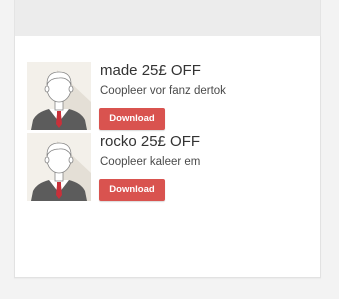  Describe the element at coordinates (163, 91) in the screenshot. I see `offer-description: Coopleer vor fanz dertok` at that location.